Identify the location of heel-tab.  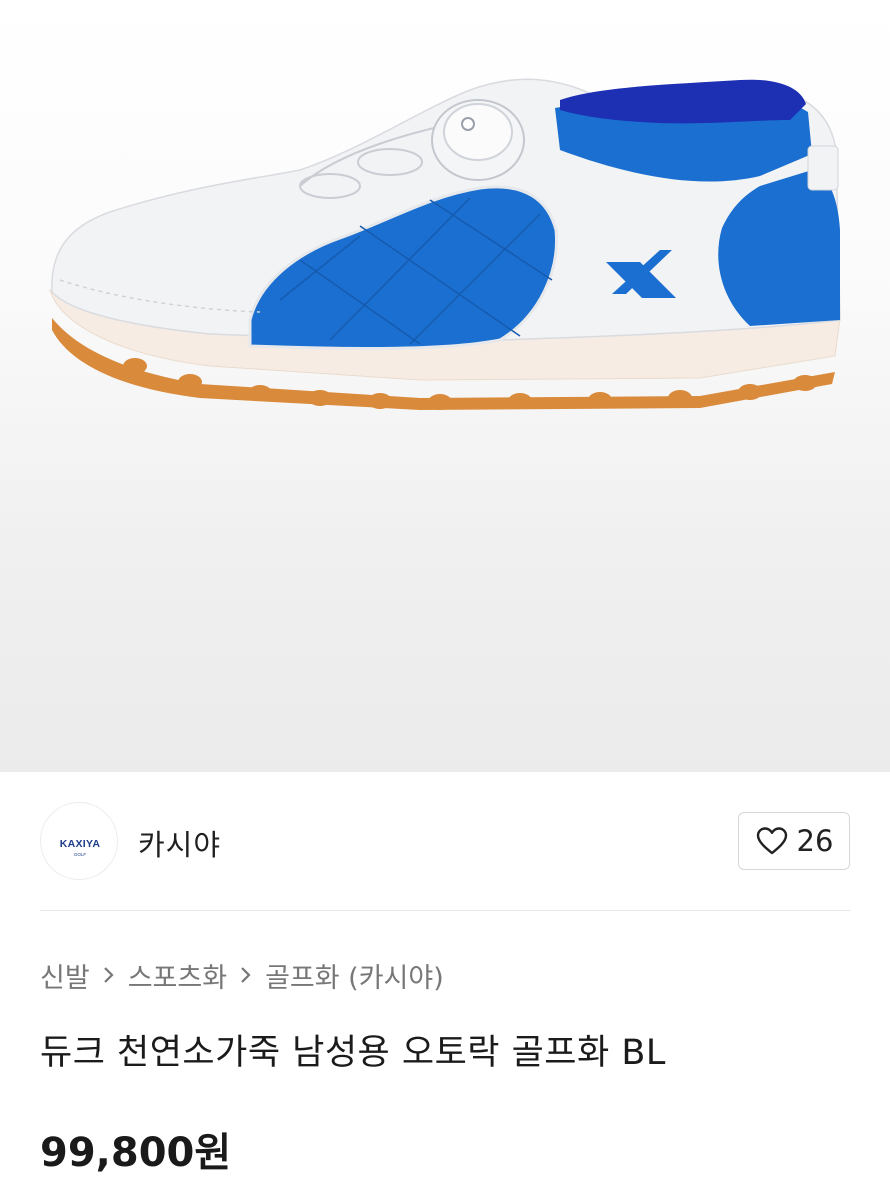
(823, 168).